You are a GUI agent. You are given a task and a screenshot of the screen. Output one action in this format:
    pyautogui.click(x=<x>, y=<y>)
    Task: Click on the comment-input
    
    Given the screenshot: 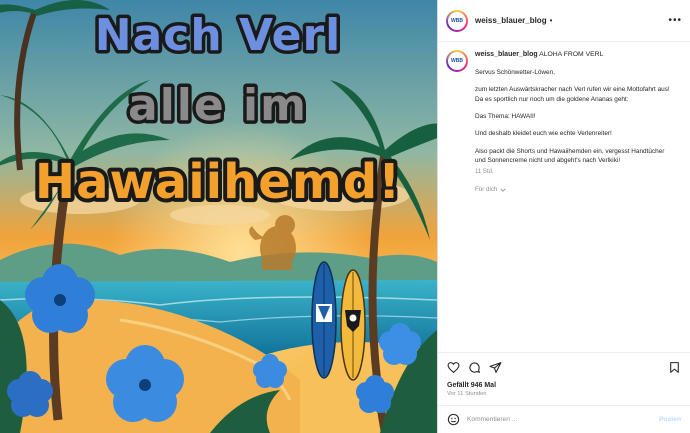 What is the action you would take?
    pyautogui.click(x=563, y=419)
    